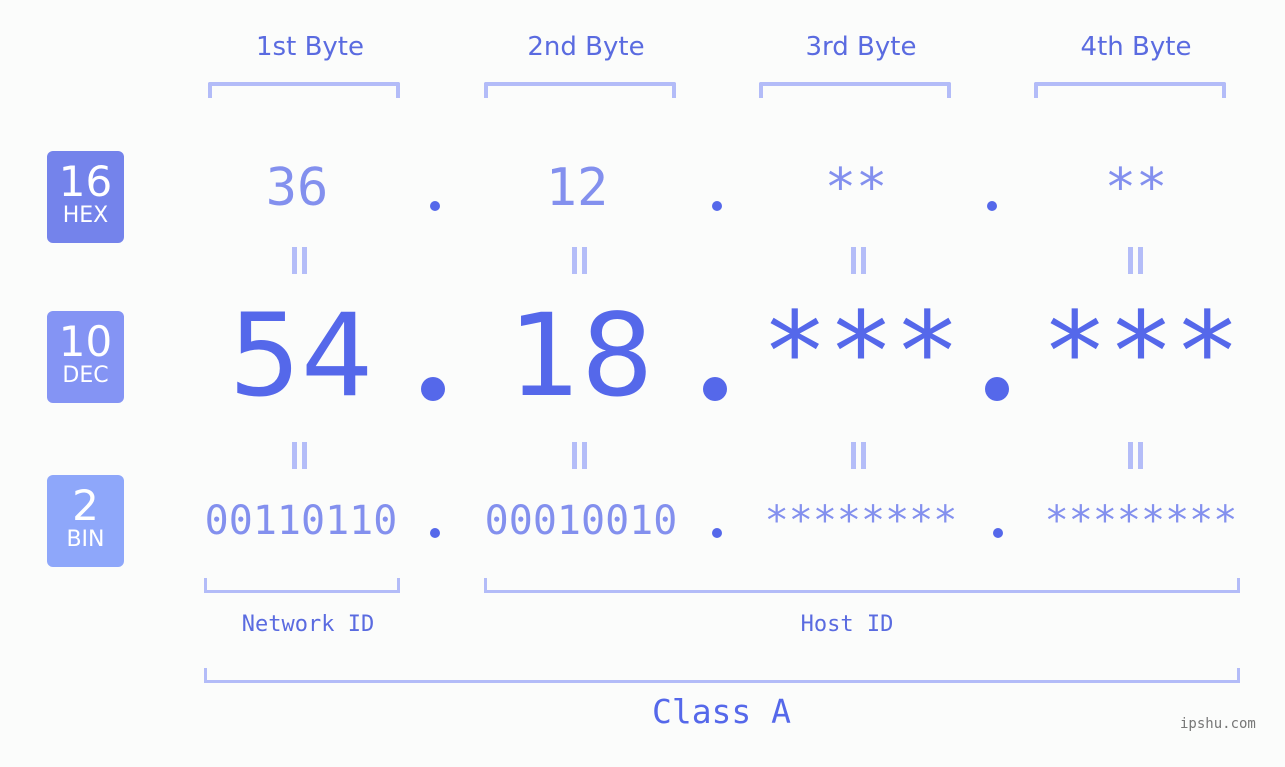 This screenshot has height=767, width=1285. What do you see at coordinates (847, 624) in the screenshot?
I see `host-id-label: Host ID` at bounding box center [847, 624].